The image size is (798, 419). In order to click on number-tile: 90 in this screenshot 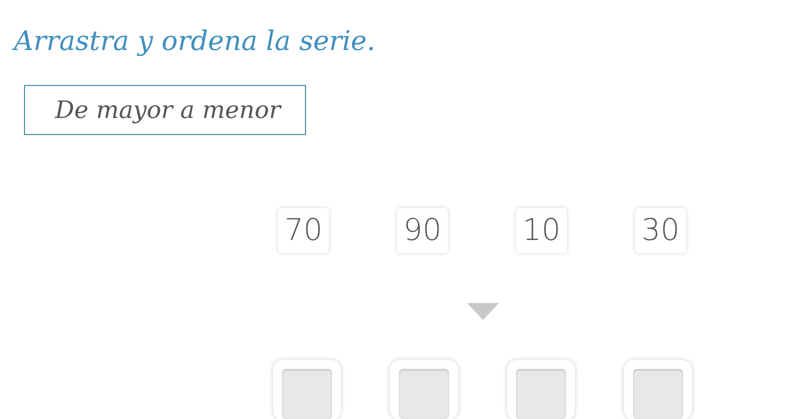, I will do `click(422, 230)`.